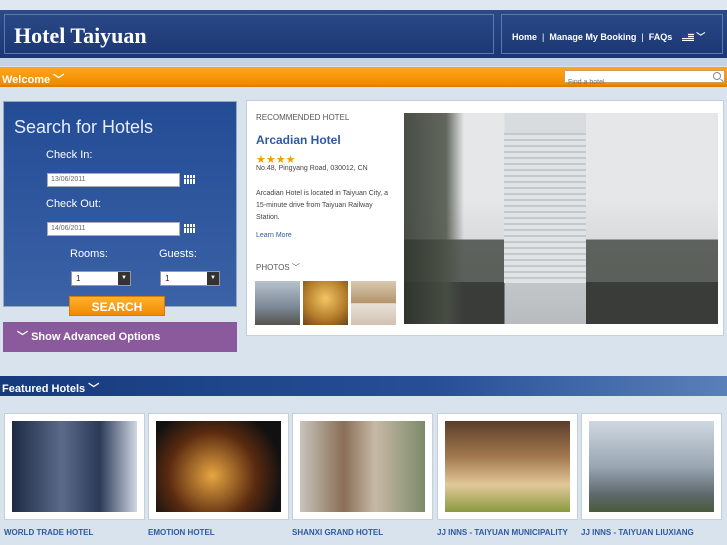 The image size is (727, 545). Describe the element at coordinates (298, 140) in the screenshot. I see `recommended-hotel-name: Arcadian Hotel` at that location.